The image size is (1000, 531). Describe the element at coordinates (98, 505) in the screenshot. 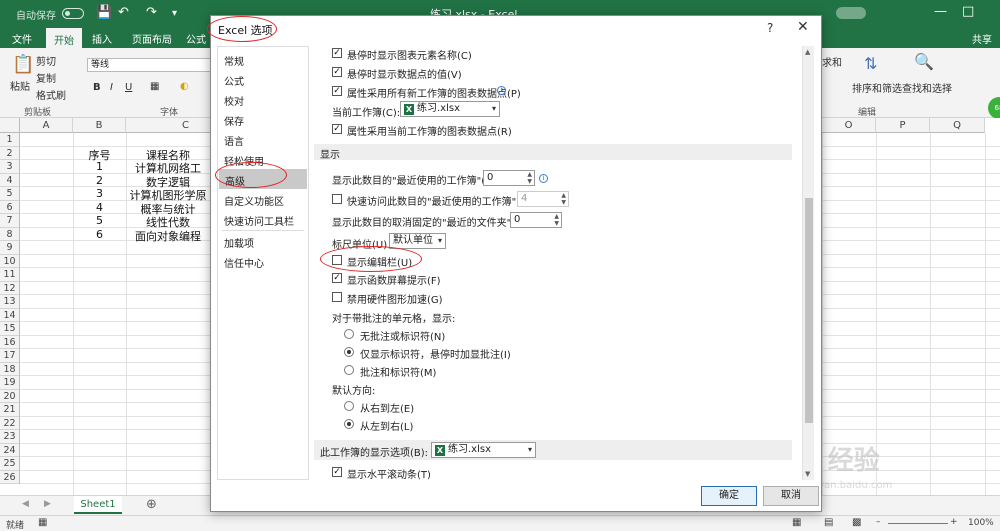

I see `sheet-tab-sheet1: Sheet1` at that location.